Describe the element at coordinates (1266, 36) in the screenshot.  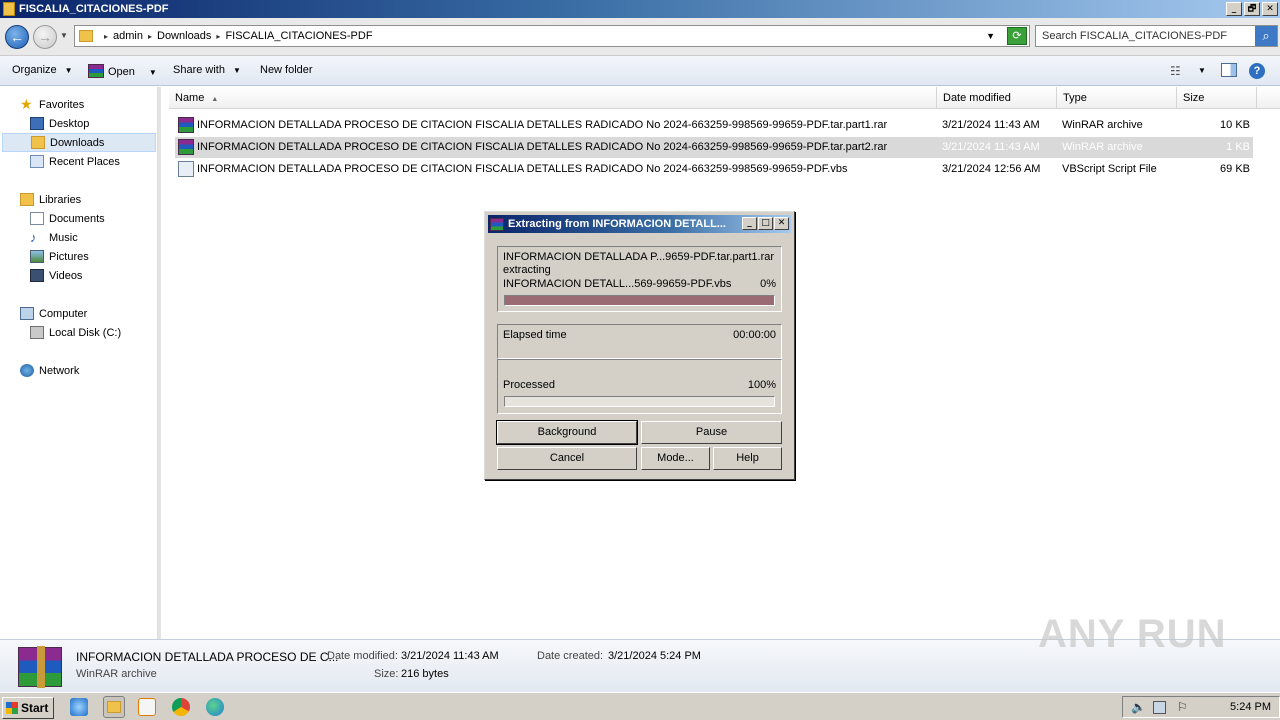
I see `search-icon: ⌕` at that location.